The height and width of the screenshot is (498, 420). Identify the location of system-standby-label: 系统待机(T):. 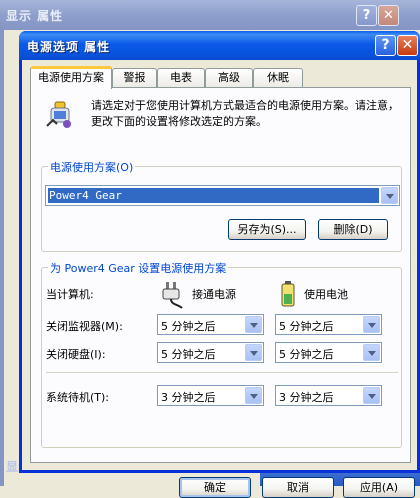
(78, 397).